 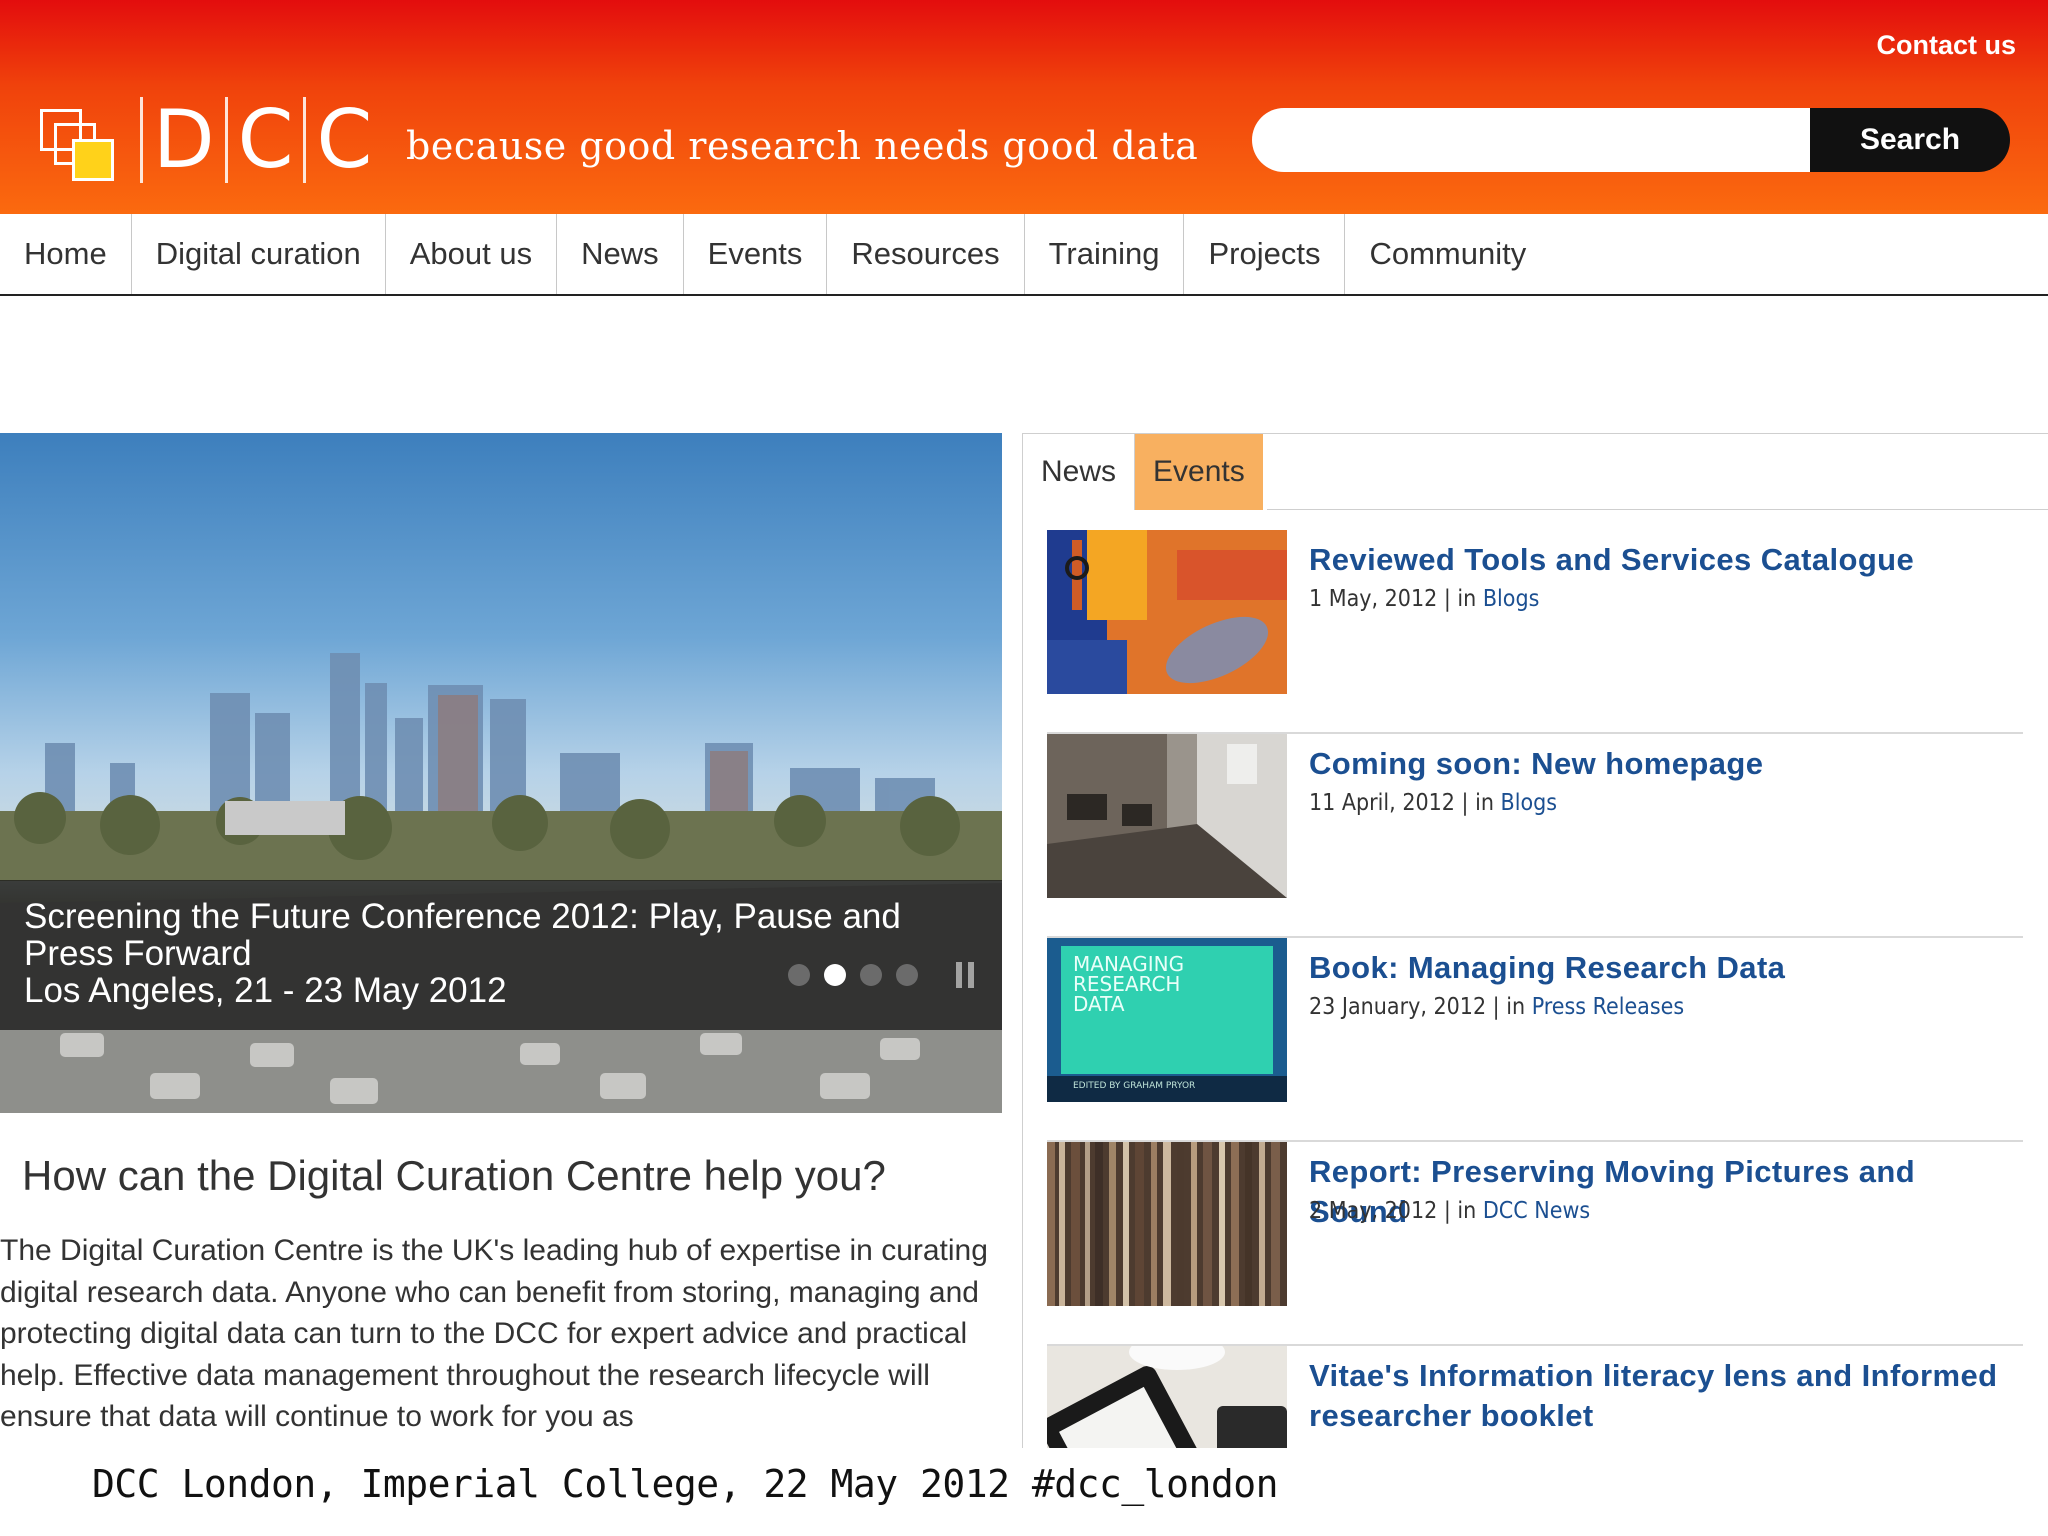 What do you see at coordinates (344, 139) in the screenshot?
I see `logo-letter-c2: C` at bounding box center [344, 139].